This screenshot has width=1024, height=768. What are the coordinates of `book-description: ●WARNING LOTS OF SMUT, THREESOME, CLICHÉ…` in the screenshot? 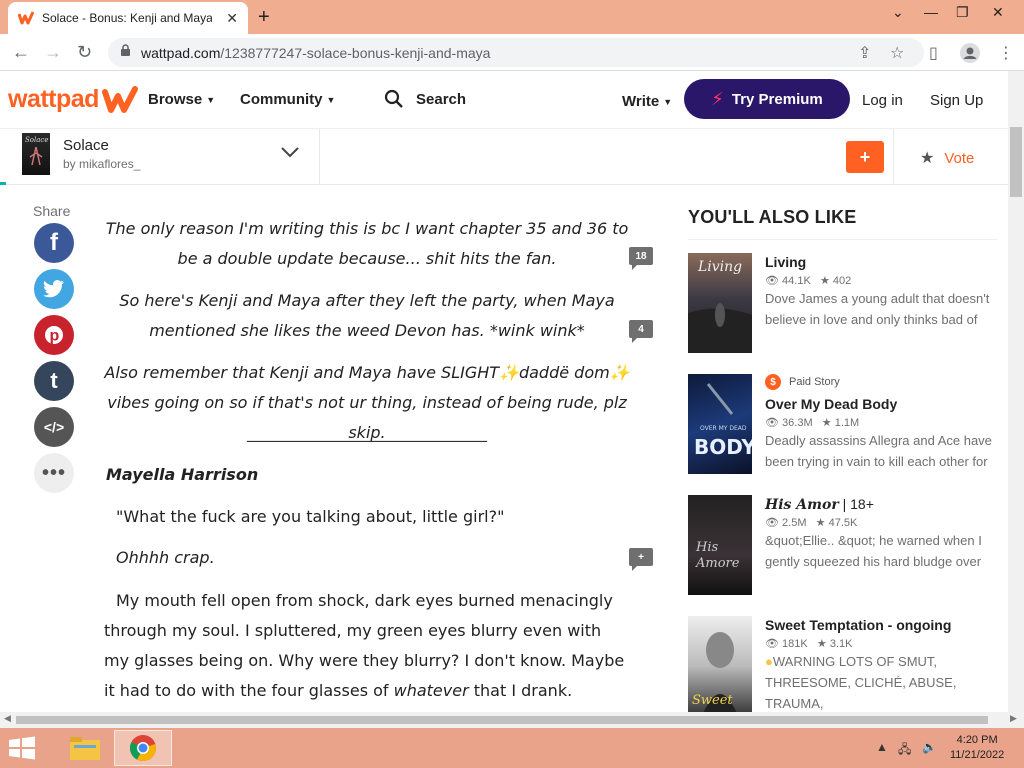 It's located at (861, 682).